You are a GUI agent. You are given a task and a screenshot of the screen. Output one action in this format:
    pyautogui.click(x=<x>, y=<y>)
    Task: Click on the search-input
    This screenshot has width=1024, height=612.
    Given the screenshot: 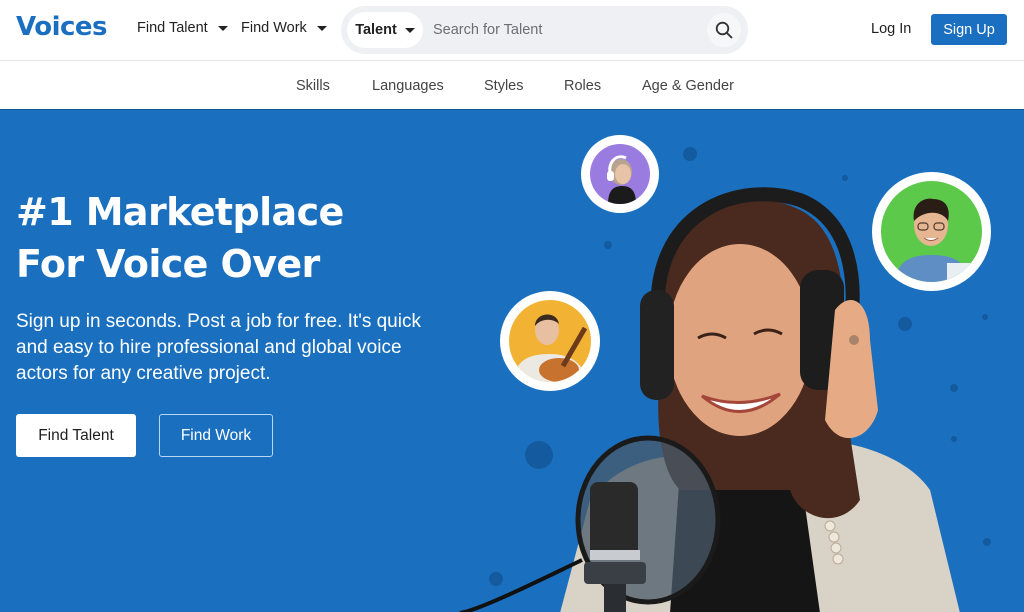 What is the action you would take?
    pyautogui.click(x=568, y=30)
    